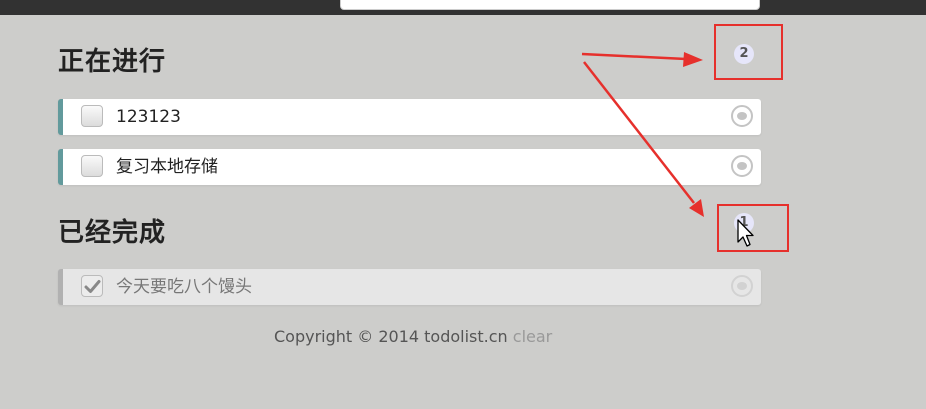 This screenshot has height=409, width=926. Describe the element at coordinates (745, 233) in the screenshot. I see `mouse-cursor-icon` at that location.